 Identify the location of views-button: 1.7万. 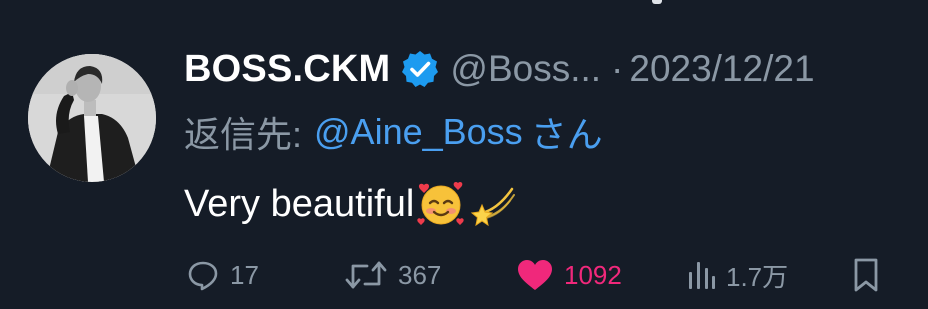
(737, 275).